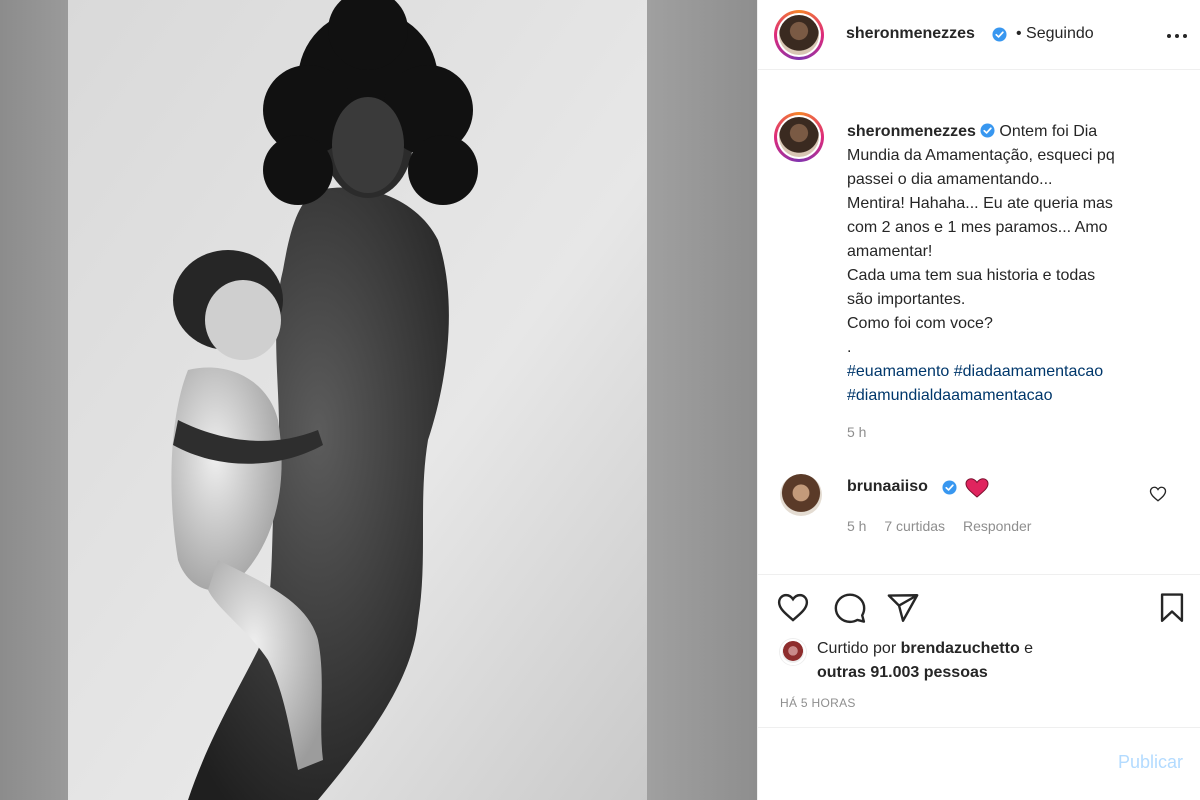 The width and height of the screenshot is (1200, 800). I want to click on caption-line: amamentar!, so click(890, 251).